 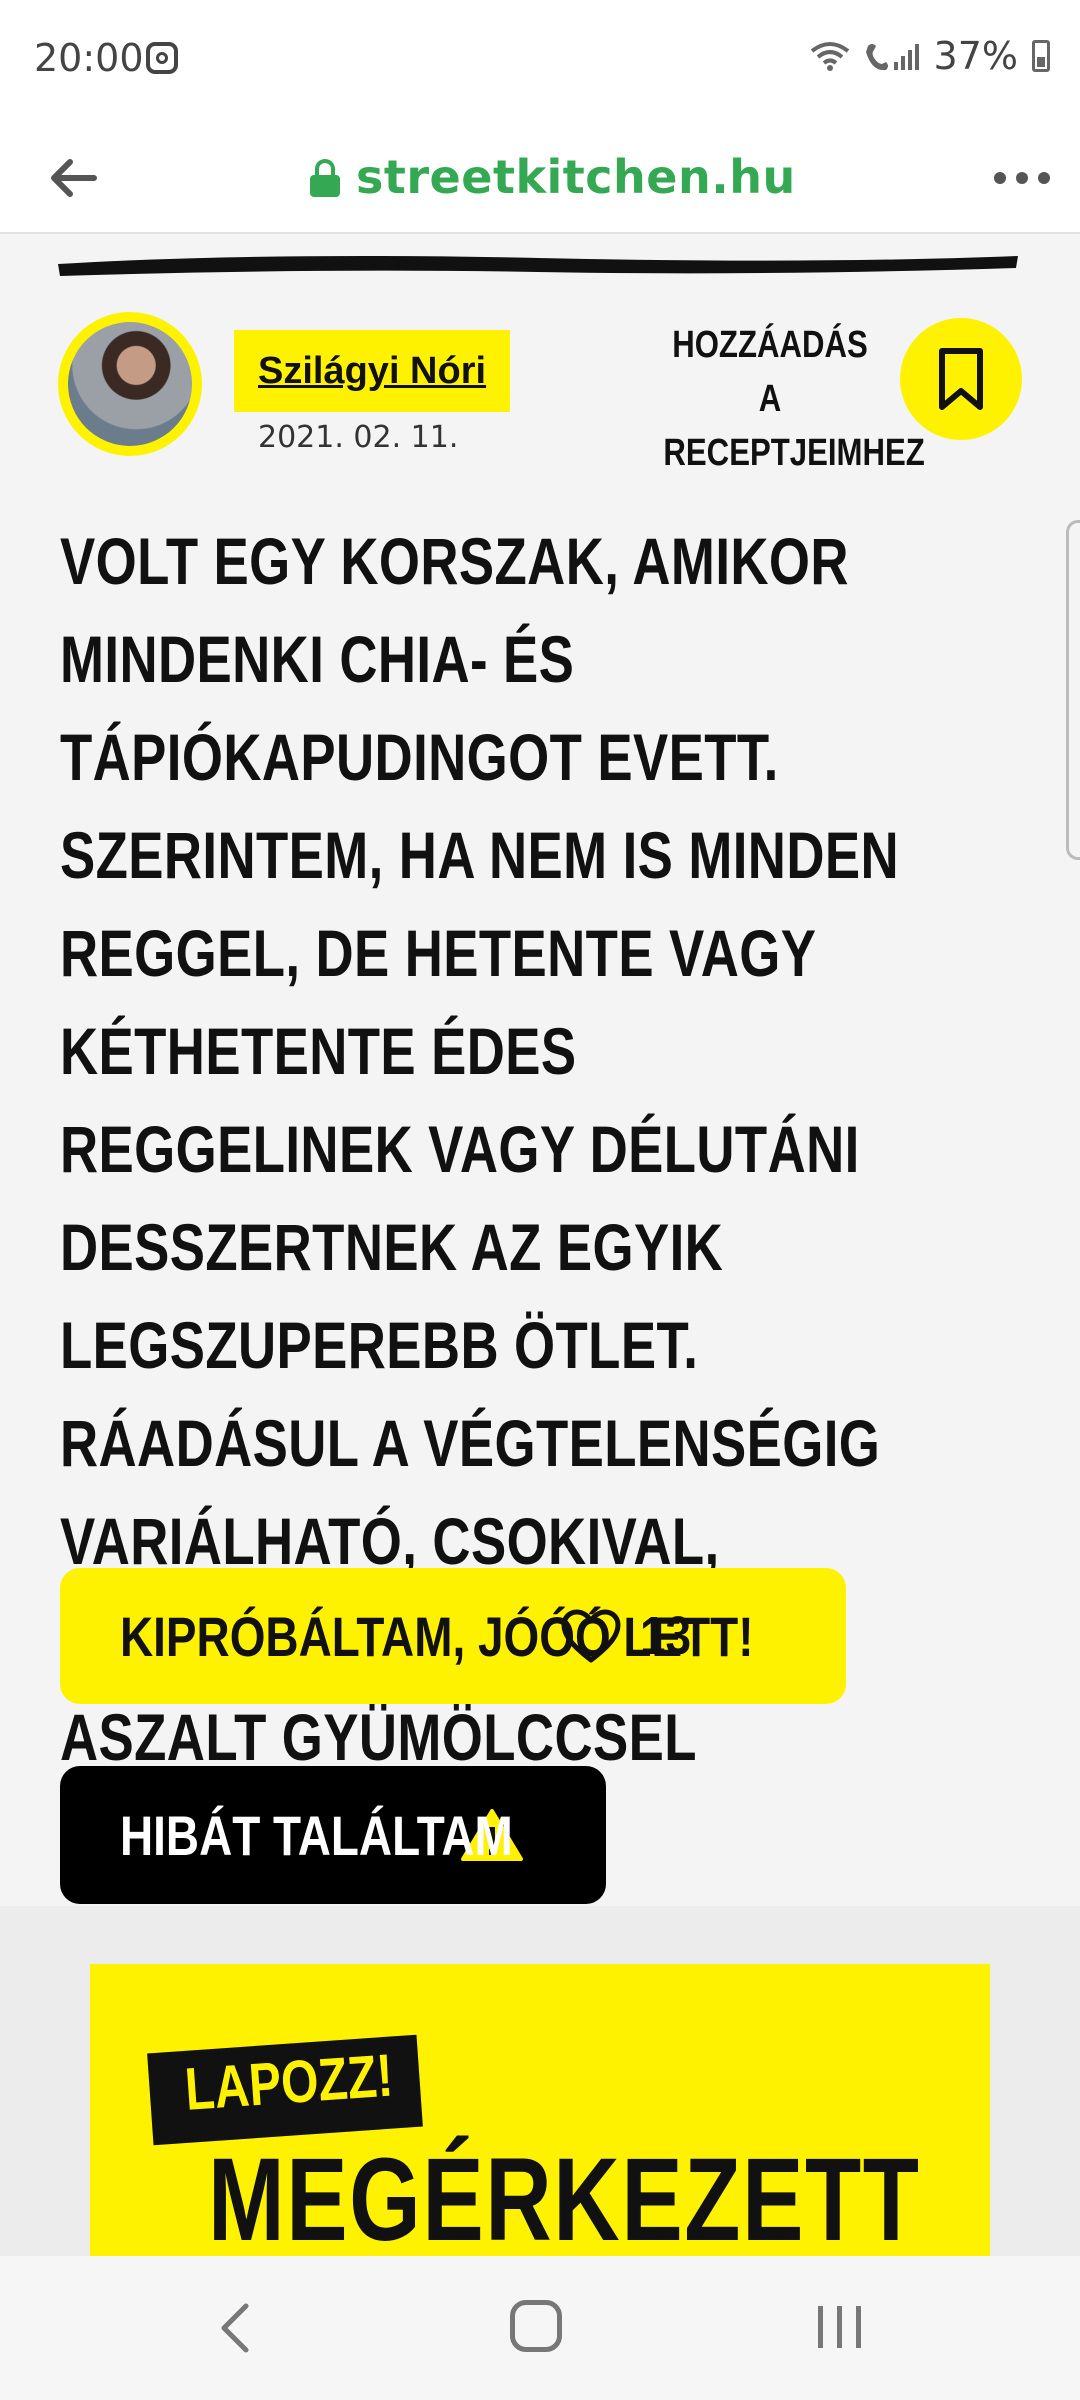 I want to click on address-bar: streetkitchen.hu, so click(x=553, y=177).